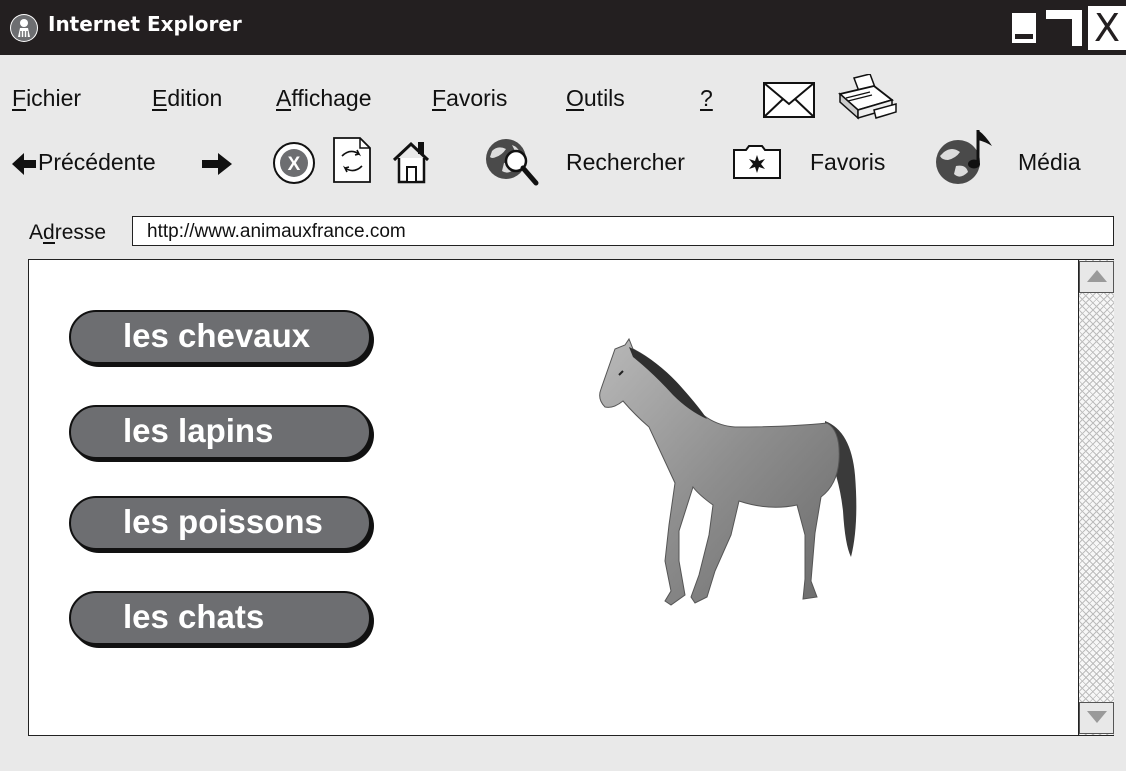  Describe the element at coordinates (217, 166) in the screenshot. I see `forward-arrow-icon` at that location.